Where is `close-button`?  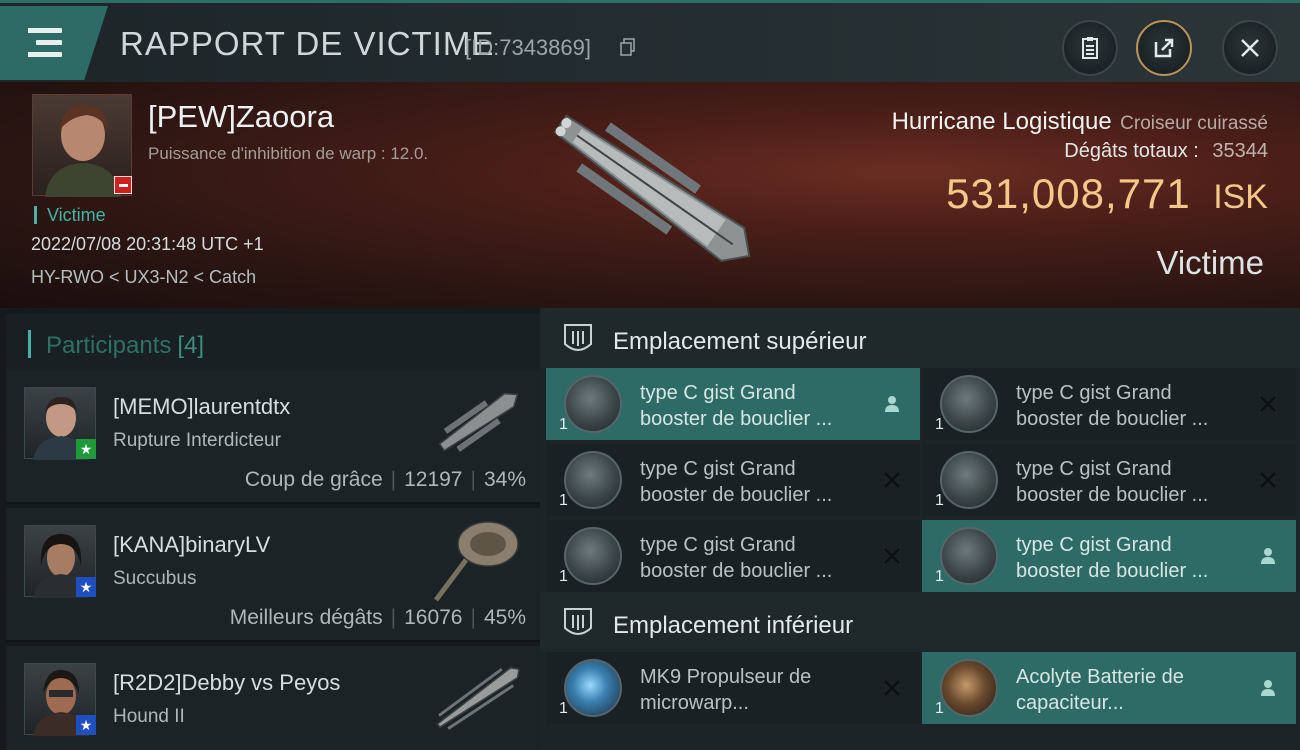
close-button is located at coordinates (1250, 48).